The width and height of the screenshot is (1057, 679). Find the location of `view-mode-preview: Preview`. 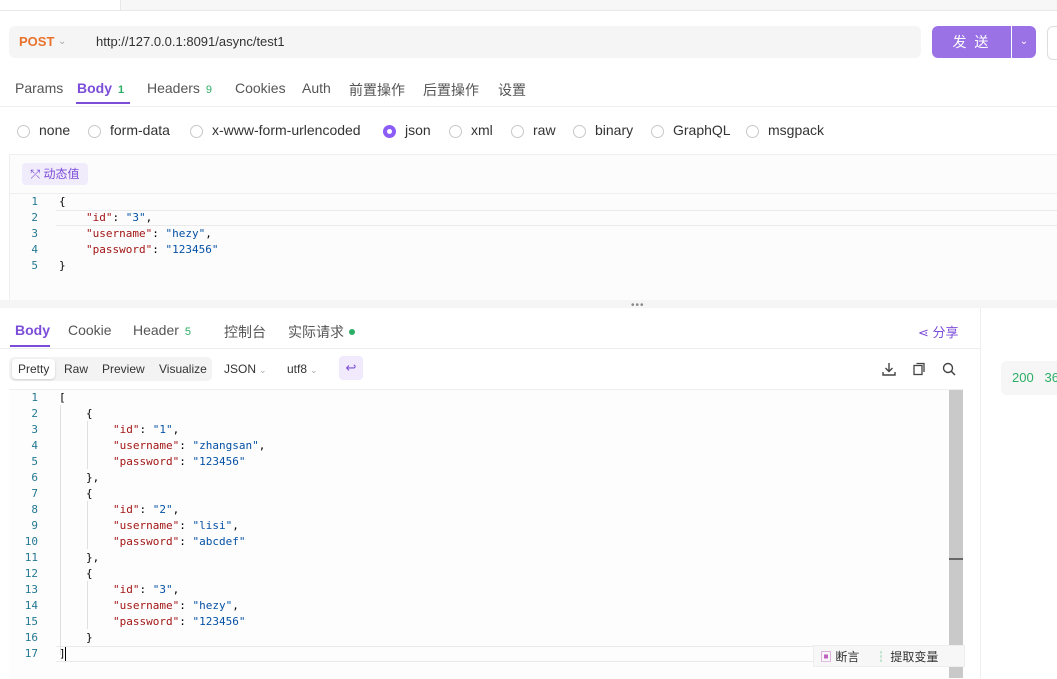

view-mode-preview: Preview is located at coordinates (123, 369).